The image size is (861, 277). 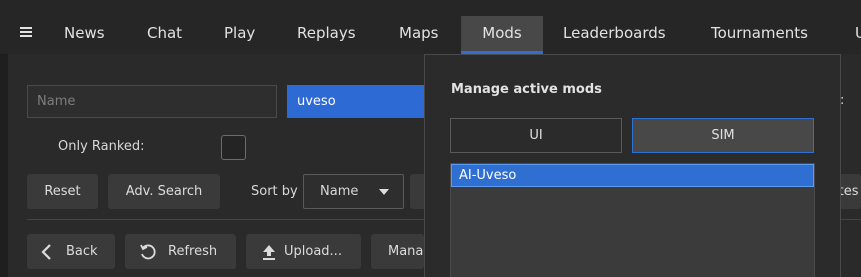 What do you see at coordinates (526, 89) in the screenshot?
I see `popup-title: Manage active mods` at bounding box center [526, 89].